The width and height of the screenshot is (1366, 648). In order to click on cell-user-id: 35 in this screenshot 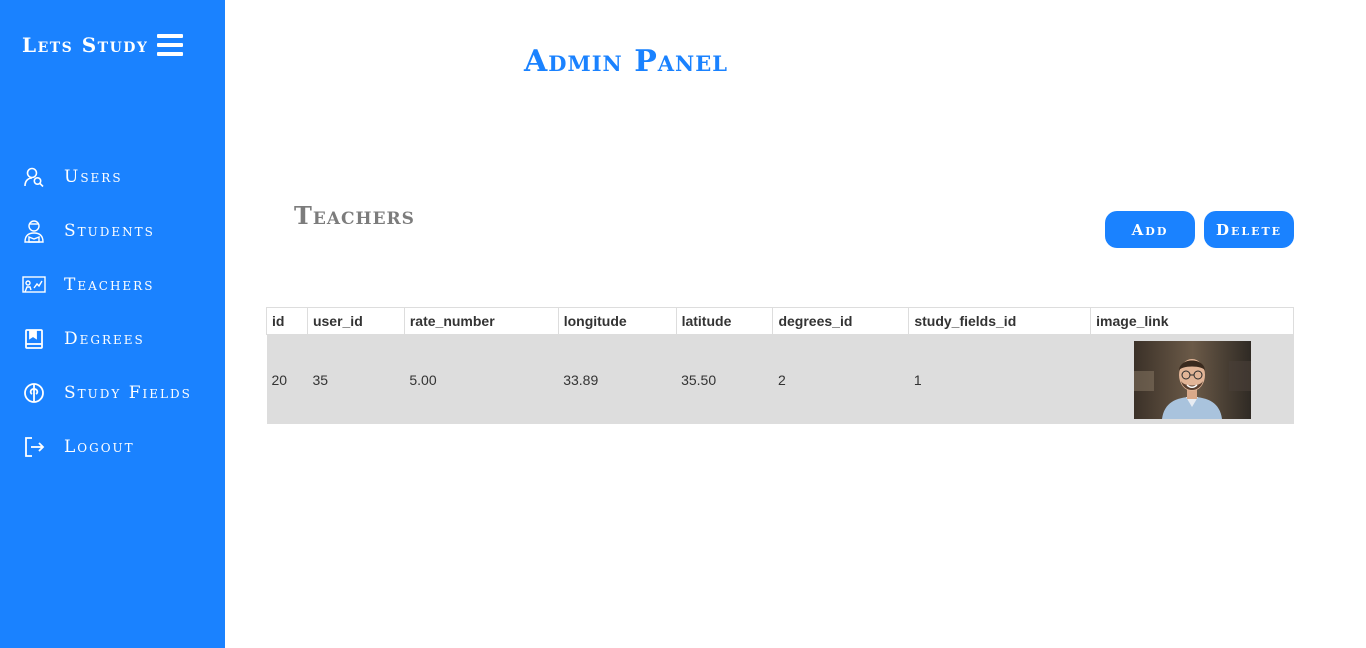, I will do `click(356, 379)`.